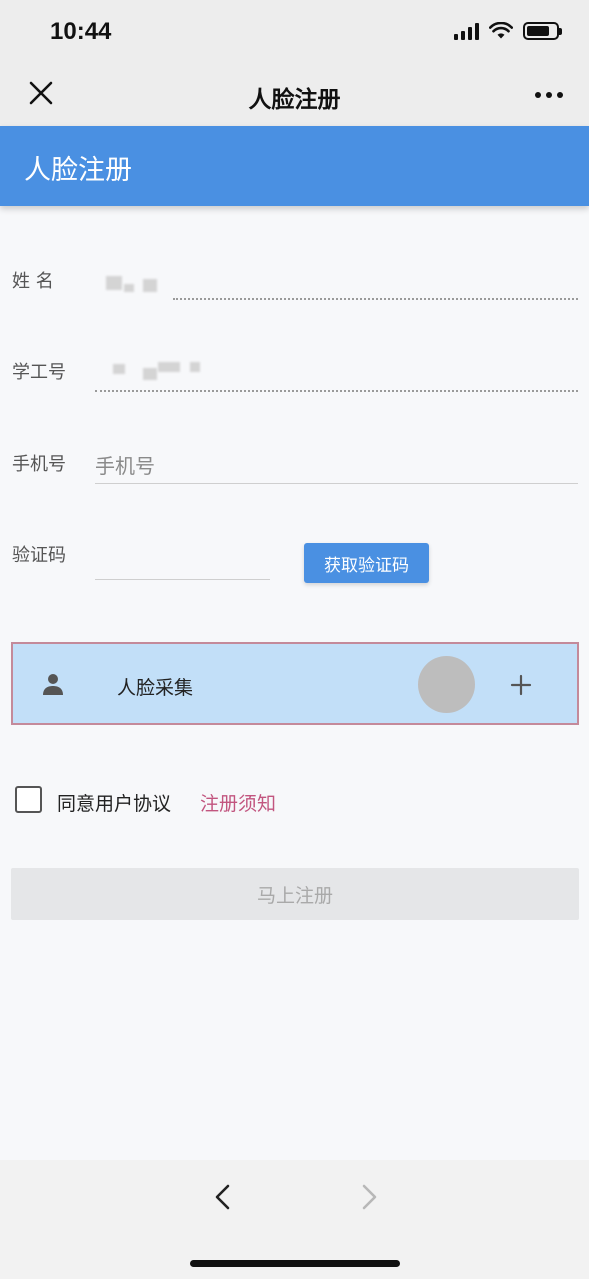 This screenshot has width=589, height=1279. I want to click on page-title: 人脸注册, so click(78, 170).